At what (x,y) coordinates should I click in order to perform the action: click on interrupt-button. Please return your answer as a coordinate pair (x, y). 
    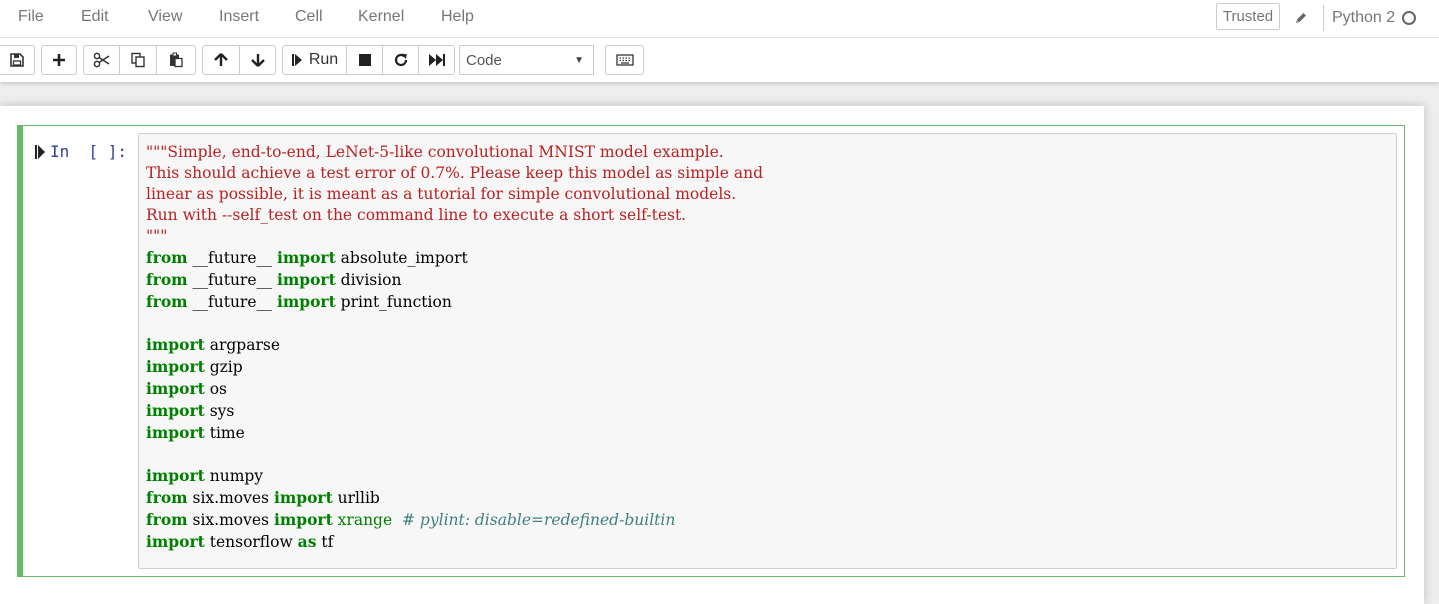
    Looking at the image, I should click on (364, 60).